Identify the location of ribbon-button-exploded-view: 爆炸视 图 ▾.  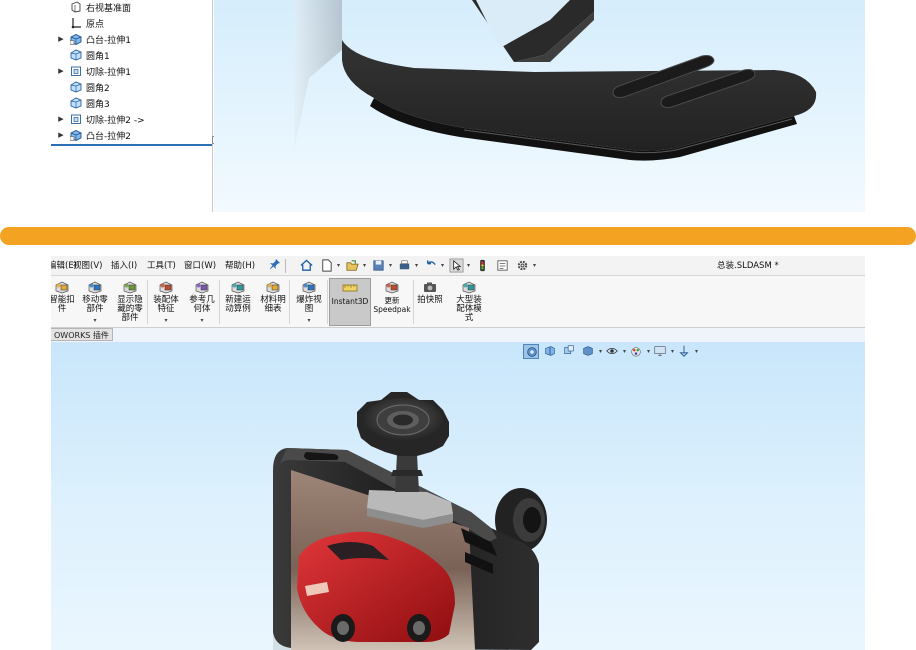
(309, 302).